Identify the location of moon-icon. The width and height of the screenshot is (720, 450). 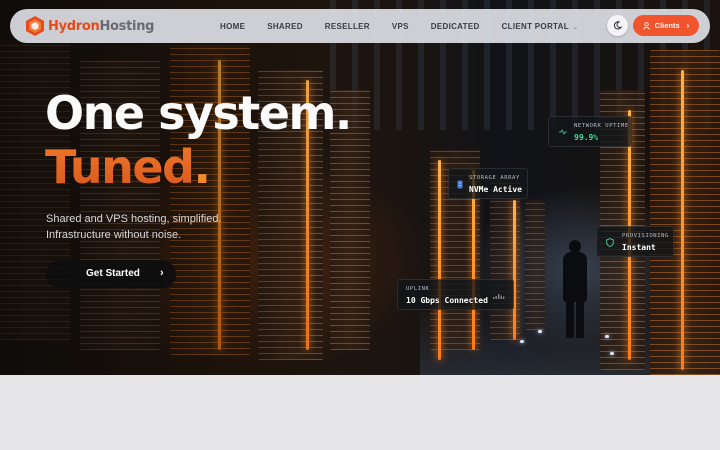
(617, 25).